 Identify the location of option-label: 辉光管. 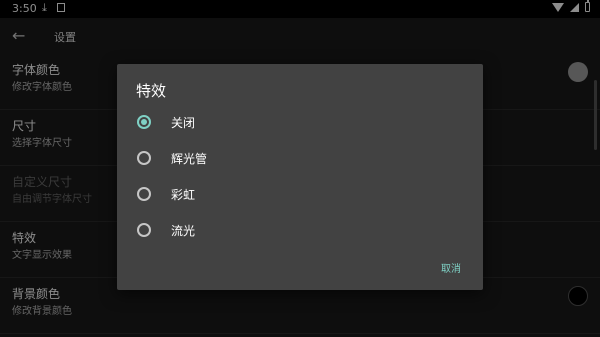
(189, 159).